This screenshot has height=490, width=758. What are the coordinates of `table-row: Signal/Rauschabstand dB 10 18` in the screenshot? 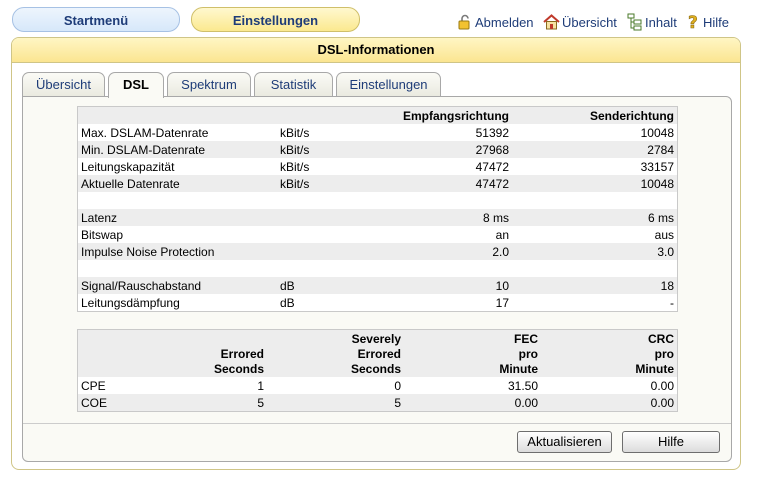 It's located at (377, 285).